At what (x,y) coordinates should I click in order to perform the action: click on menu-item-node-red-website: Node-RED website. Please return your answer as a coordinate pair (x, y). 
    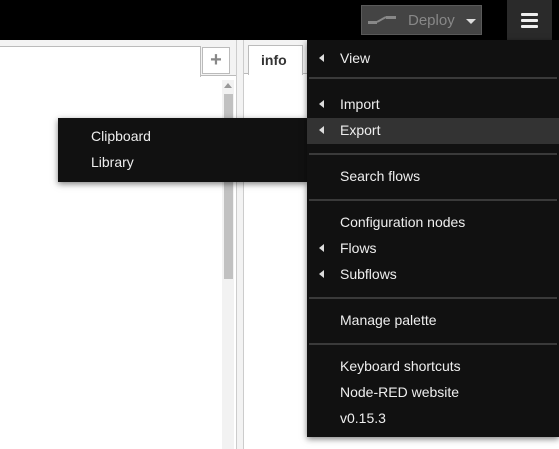
    Looking at the image, I should click on (433, 393).